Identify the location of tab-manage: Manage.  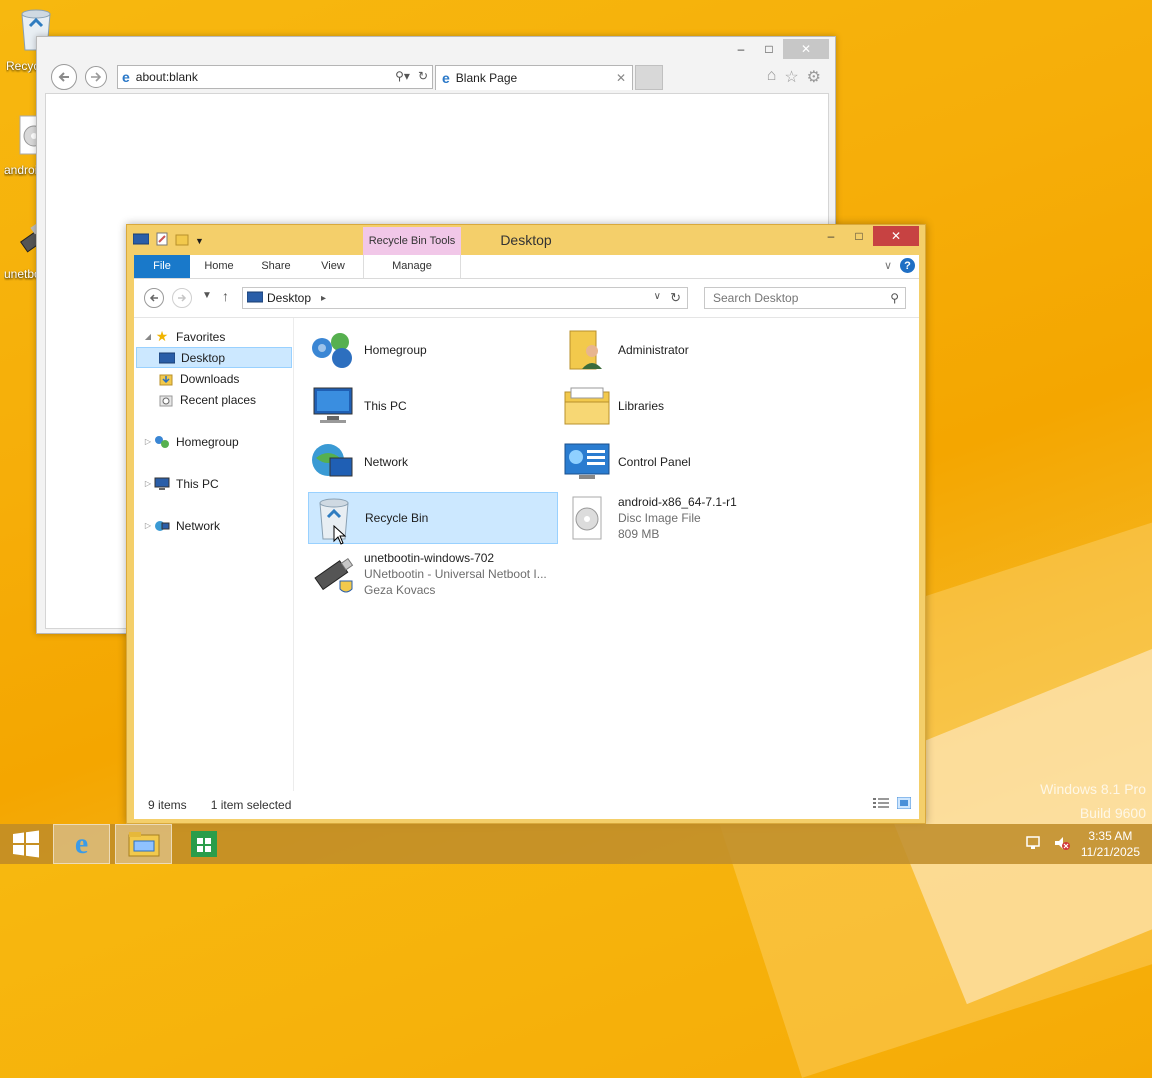
(412, 266).